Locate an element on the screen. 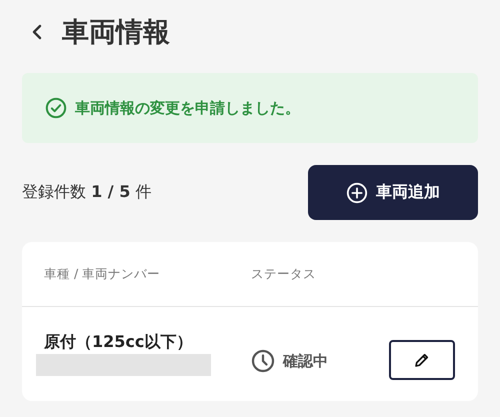  pencil-icon is located at coordinates (422, 360).